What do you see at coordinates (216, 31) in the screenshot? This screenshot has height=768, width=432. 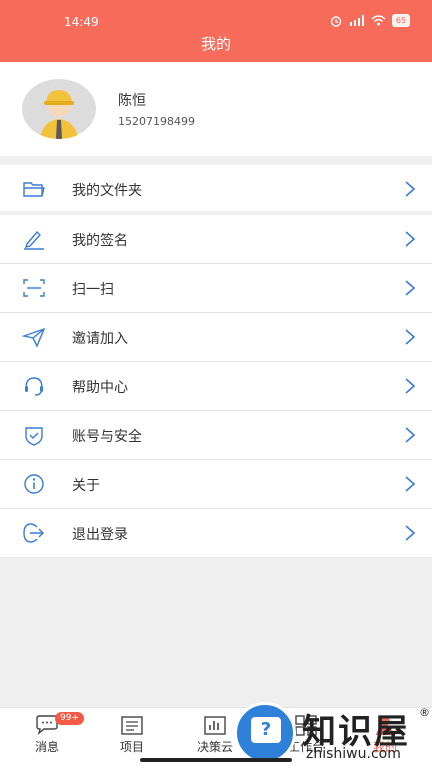 I see `header-bar: 14:49 65 我的` at bounding box center [216, 31].